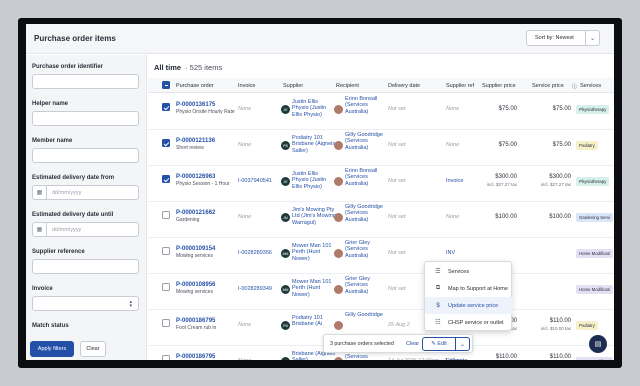  What do you see at coordinates (404, 86) in the screenshot?
I see `col-delivery-date: Delivery date` at bounding box center [404, 86].